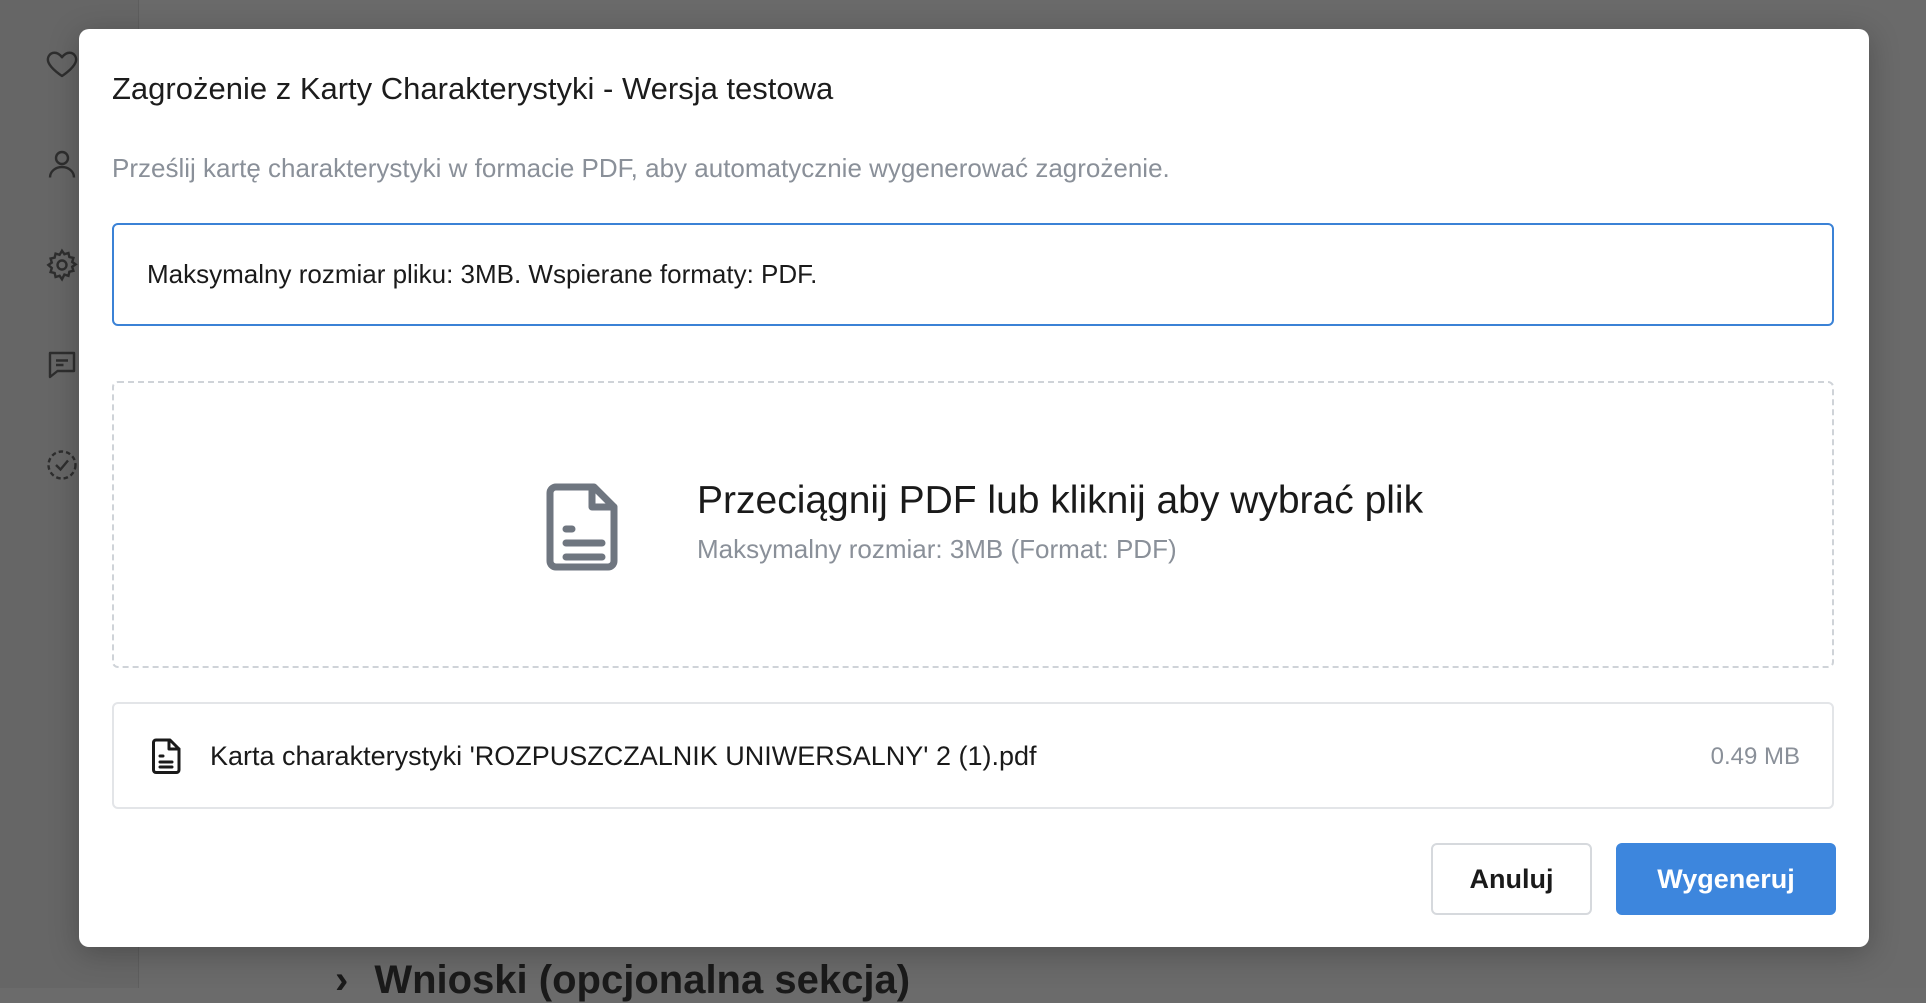 The image size is (1926, 1003). I want to click on section-heading-label: Wnioski (opcjonalna sekcja), so click(642, 980).